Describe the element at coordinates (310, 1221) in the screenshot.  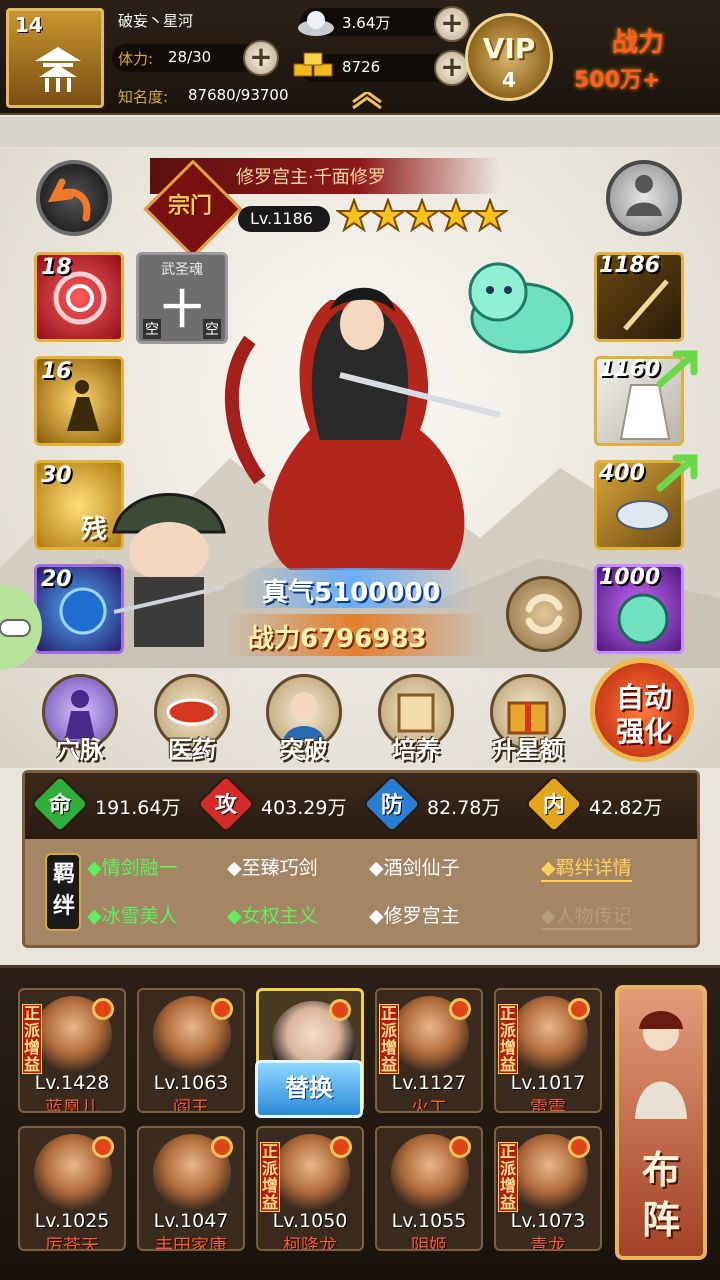
I see `hero-level: Lv.1050` at that location.